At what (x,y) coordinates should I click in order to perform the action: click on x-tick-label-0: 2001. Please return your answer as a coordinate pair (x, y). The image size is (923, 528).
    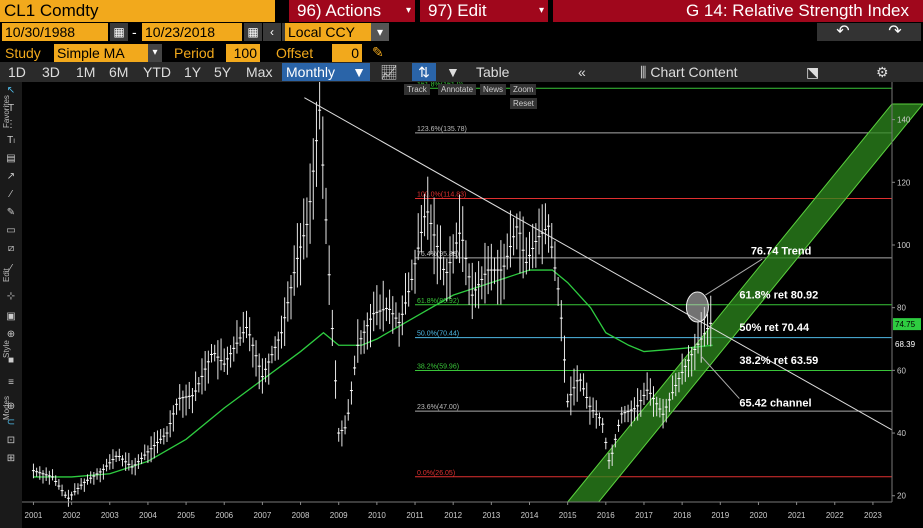
    Looking at the image, I should click on (34, 515).